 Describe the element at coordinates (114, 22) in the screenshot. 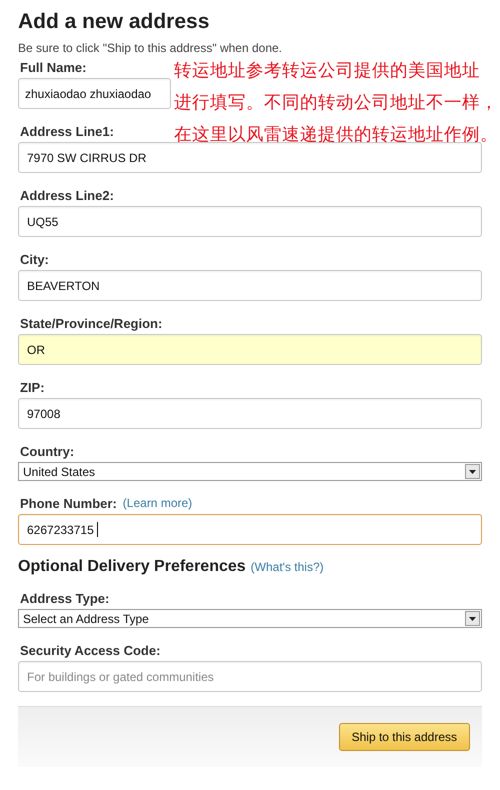

I see `page-title: Add a new address` at that location.